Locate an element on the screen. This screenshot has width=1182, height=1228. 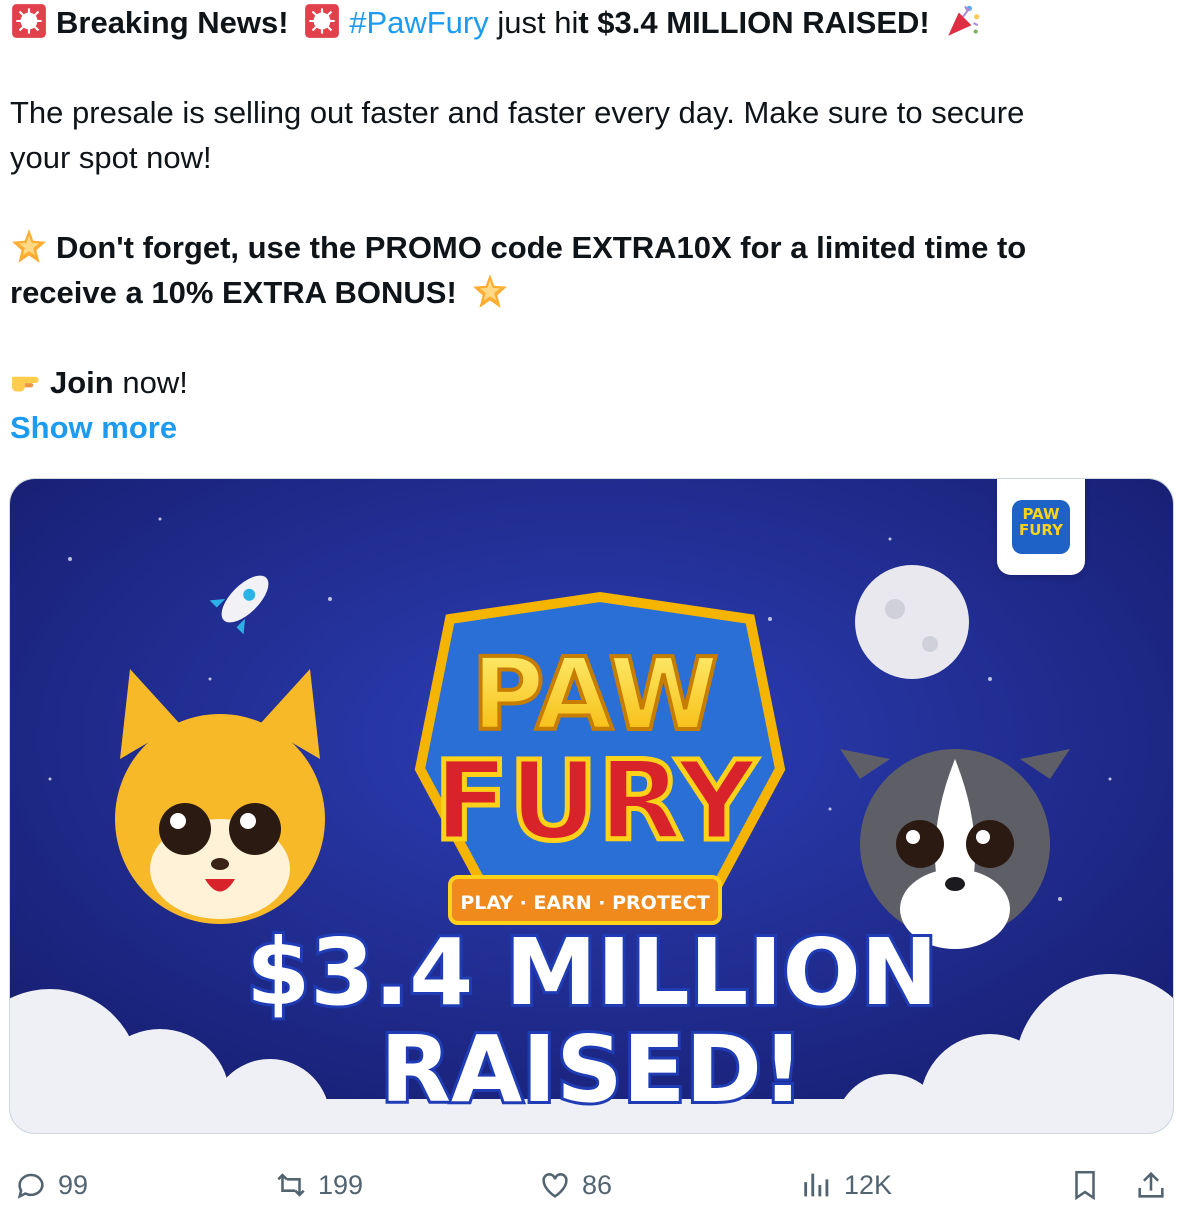
badge-text-2: FURY is located at coordinates (1041, 530).